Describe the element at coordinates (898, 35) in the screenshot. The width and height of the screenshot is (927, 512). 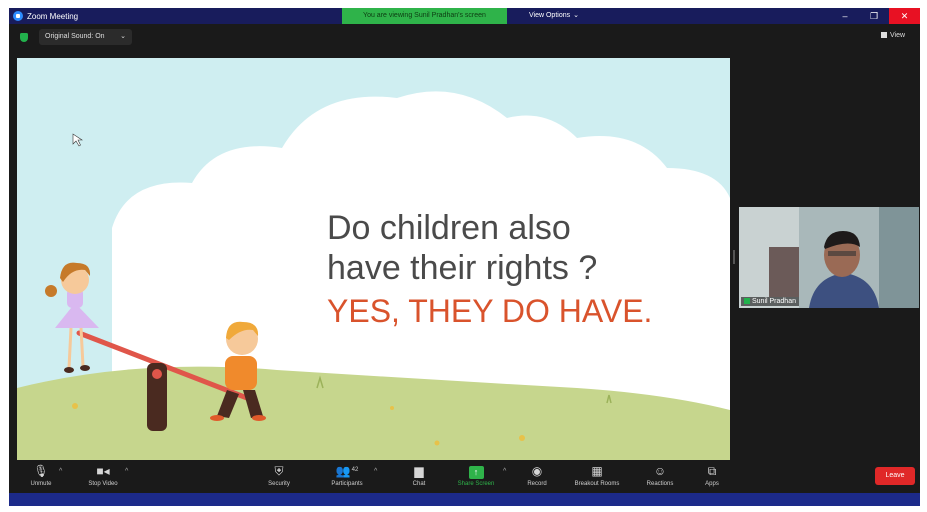
I see `view-label: View` at that location.